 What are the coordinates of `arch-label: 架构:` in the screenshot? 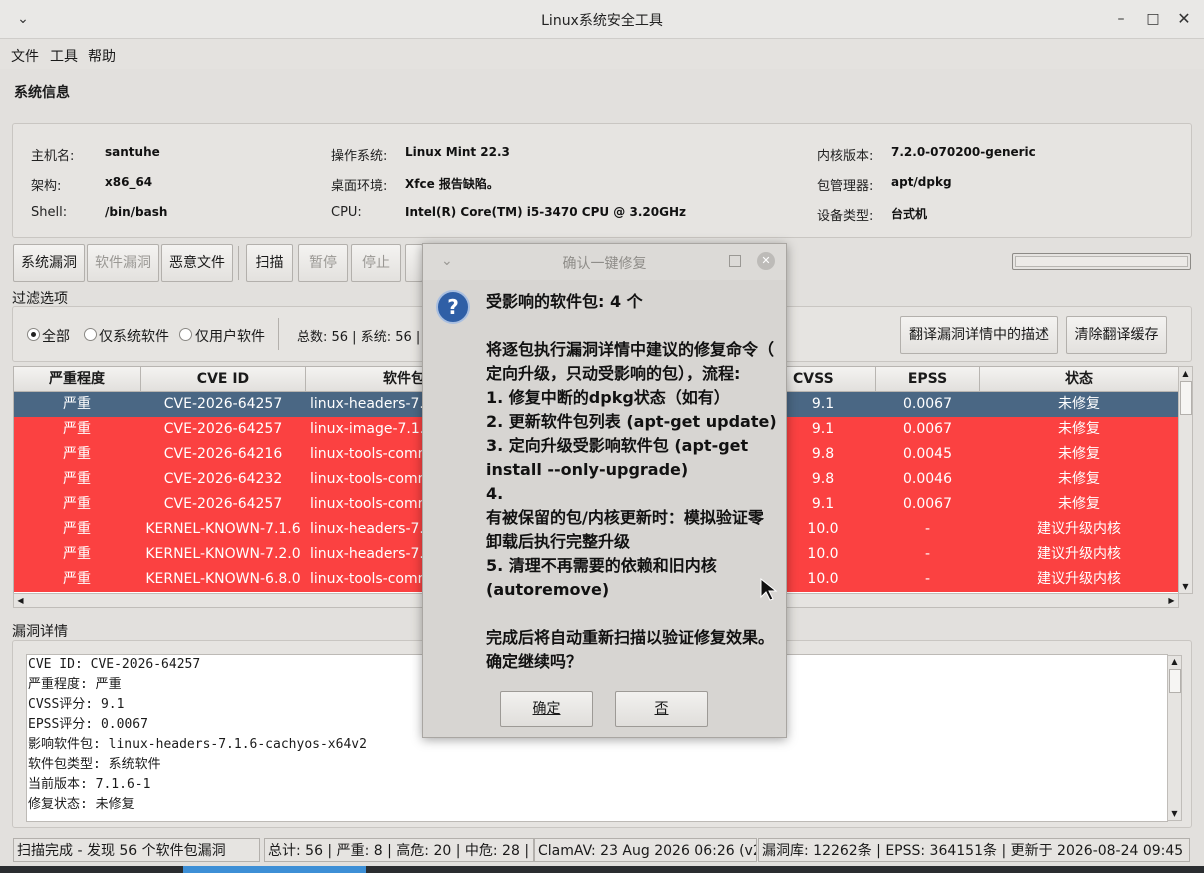 It's located at (46, 186).